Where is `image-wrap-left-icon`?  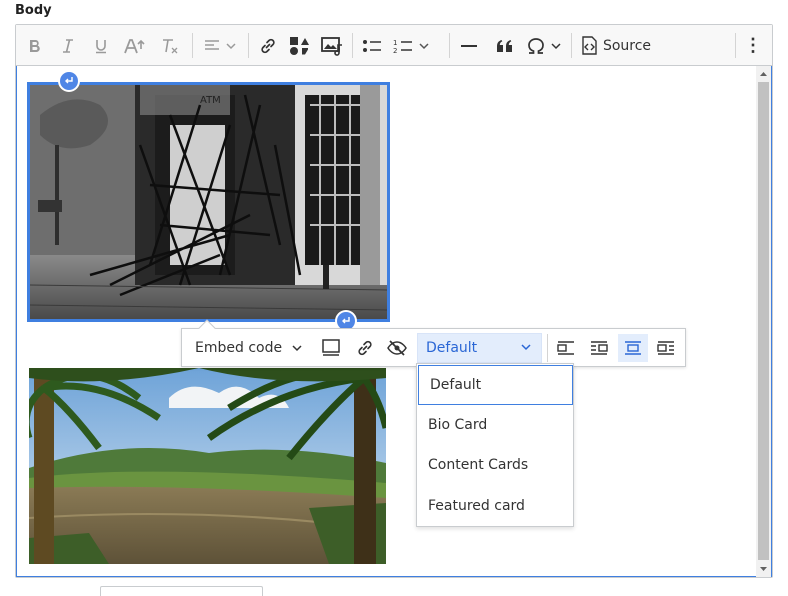
image-wrap-left-icon is located at coordinates (665, 348).